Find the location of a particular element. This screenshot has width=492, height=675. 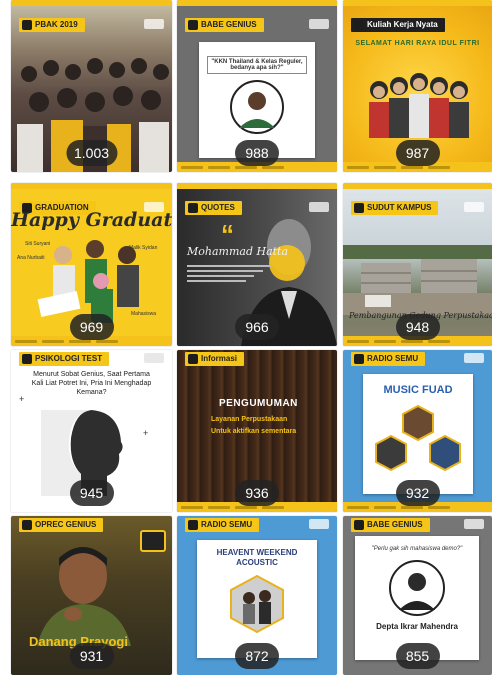

event-card: HEAVENT WEEKEND ACOUSTIC is located at coordinates (257, 599).